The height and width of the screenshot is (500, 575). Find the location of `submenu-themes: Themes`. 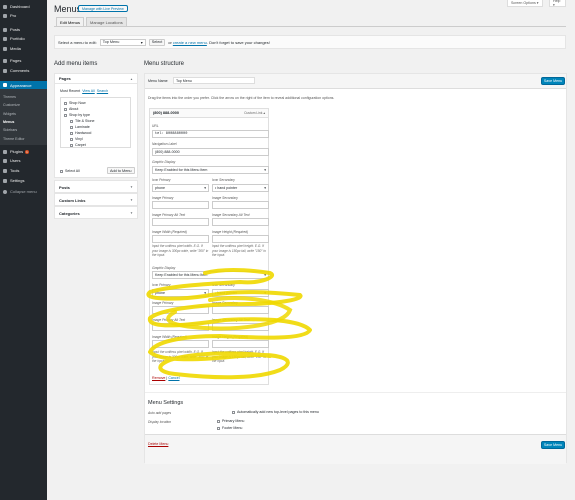

submenu-themes: Themes is located at coordinates (23, 97).